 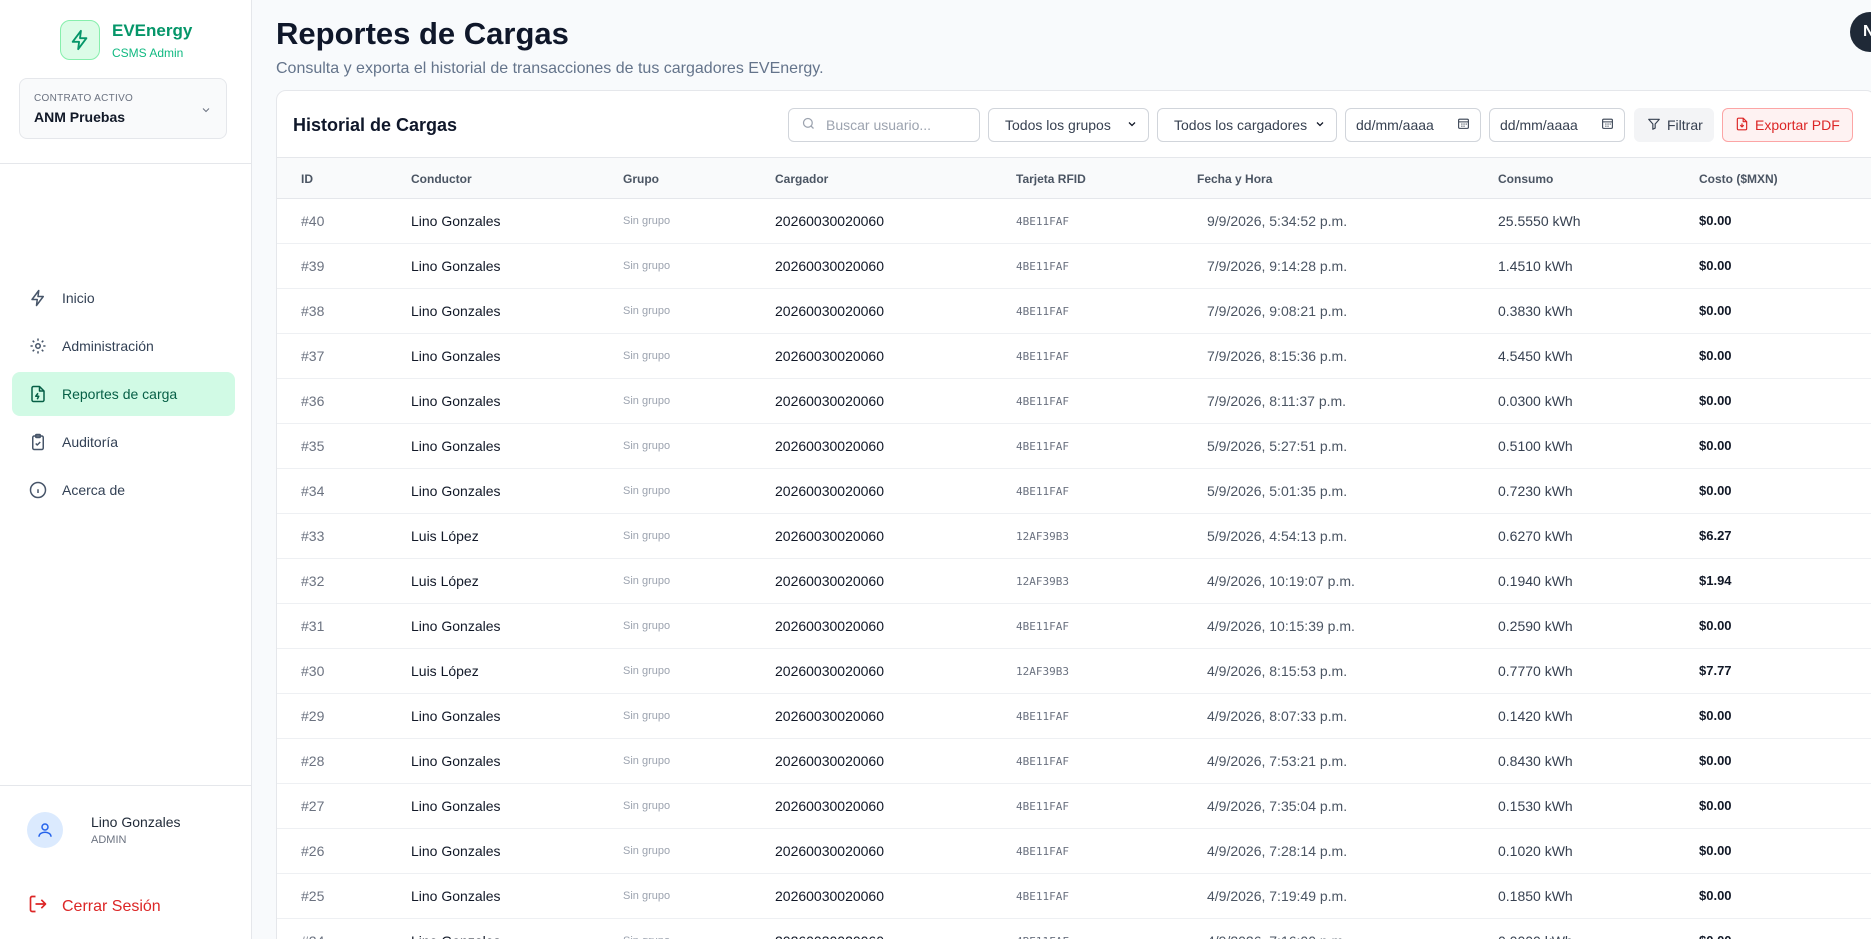 What do you see at coordinates (123, 442) in the screenshot?
I see `sidebar-item-auditoria: Auditoría` at bounding box center [123, 442].